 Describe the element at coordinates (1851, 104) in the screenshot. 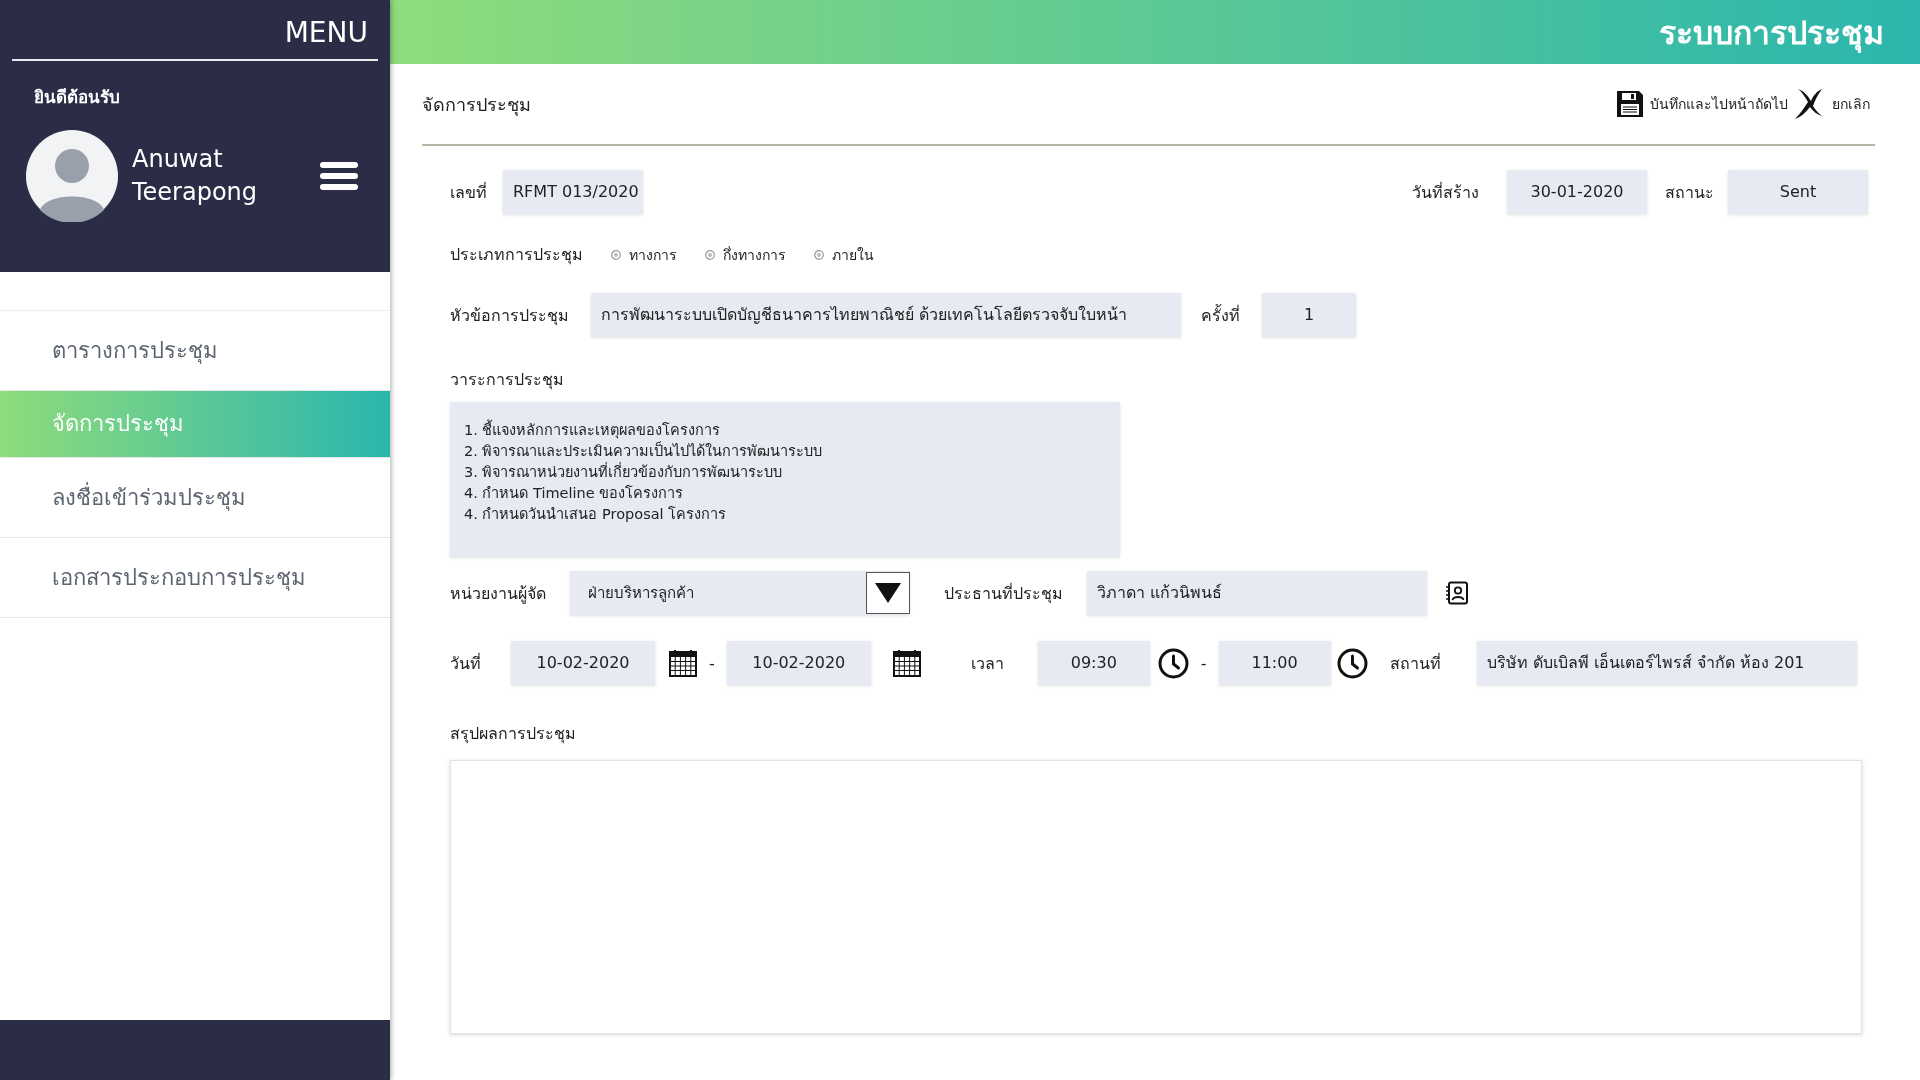

I see `cancel-link: ยกเลิก` at that location.